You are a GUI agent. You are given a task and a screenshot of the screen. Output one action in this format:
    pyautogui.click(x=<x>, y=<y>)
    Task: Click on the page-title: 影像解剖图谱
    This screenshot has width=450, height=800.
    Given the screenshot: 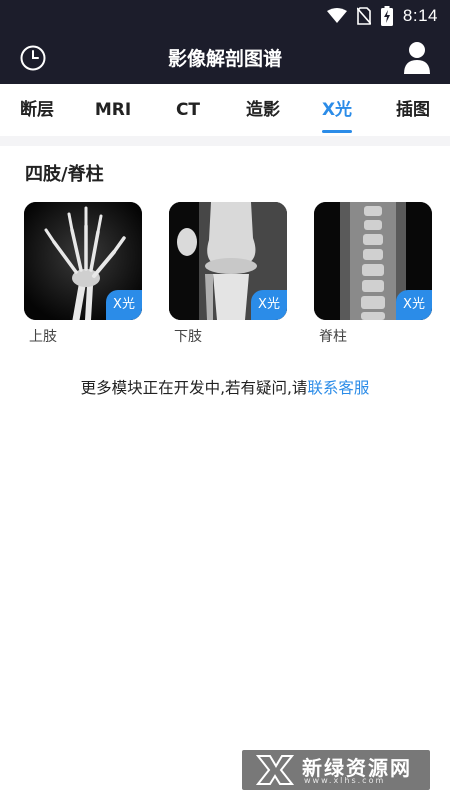 What is the action you would take?
    pyautogui.click(x=224, y=59)
    